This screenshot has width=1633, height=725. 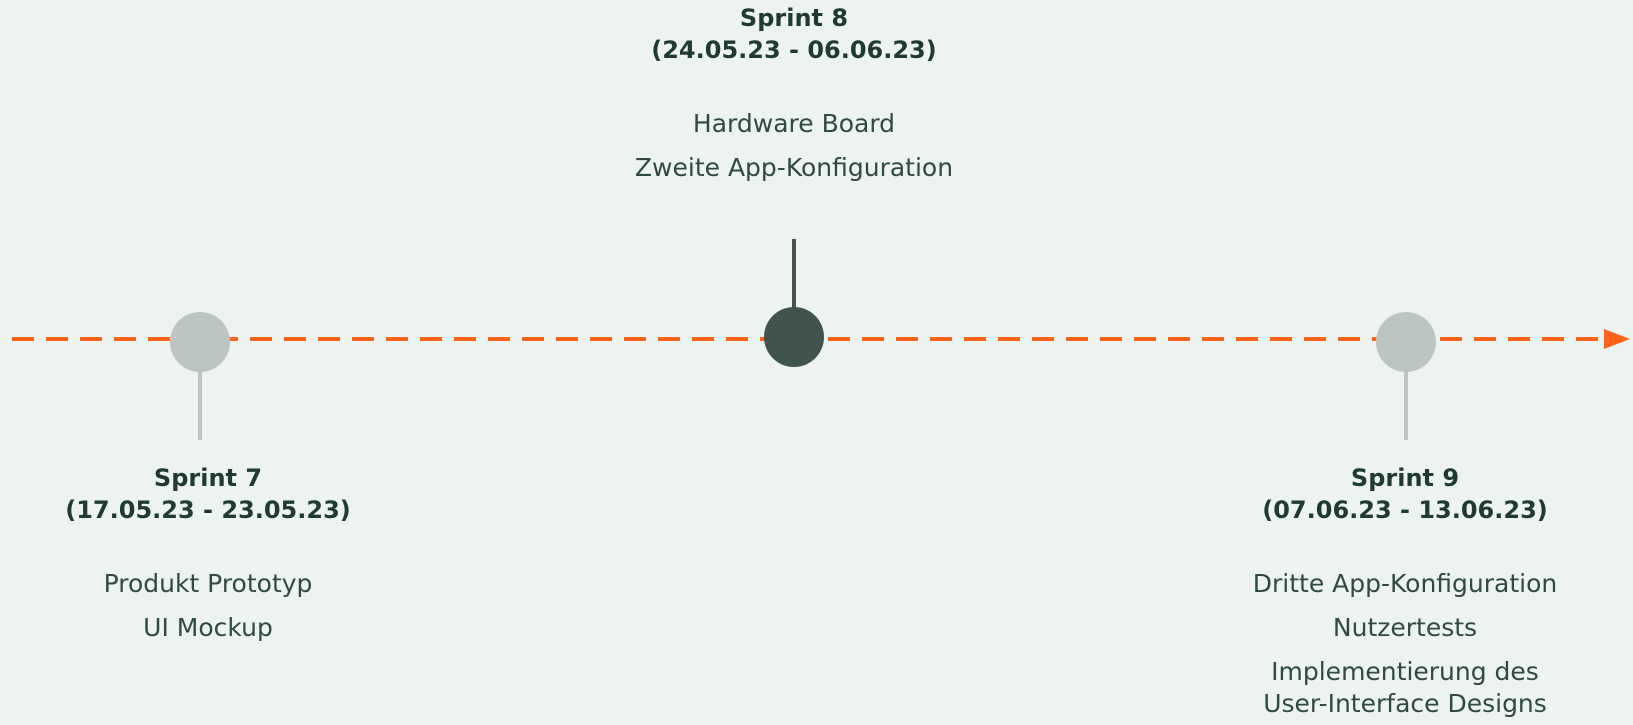 I want to click on task-list: Hardware Board Zweite App-Konfiguration, so click(x=794, y=146).